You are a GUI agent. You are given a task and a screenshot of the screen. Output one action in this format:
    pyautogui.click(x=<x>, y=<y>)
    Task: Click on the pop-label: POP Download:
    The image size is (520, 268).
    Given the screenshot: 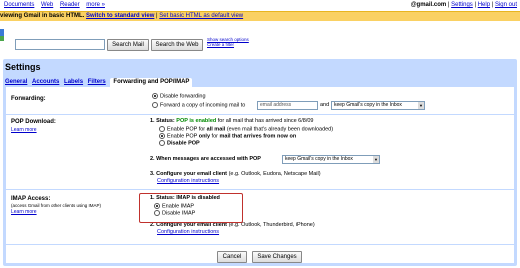 What is the action you would take?
    pyautogui.click(x=33, y=122)
    